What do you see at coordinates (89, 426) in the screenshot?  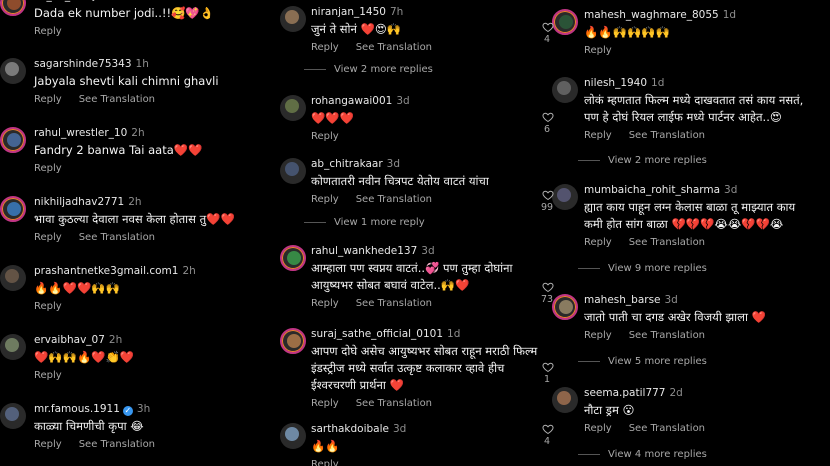 I see `comment-text: काळ्या चिमणीची कृपा 😂` at bounding box center [89, 426].